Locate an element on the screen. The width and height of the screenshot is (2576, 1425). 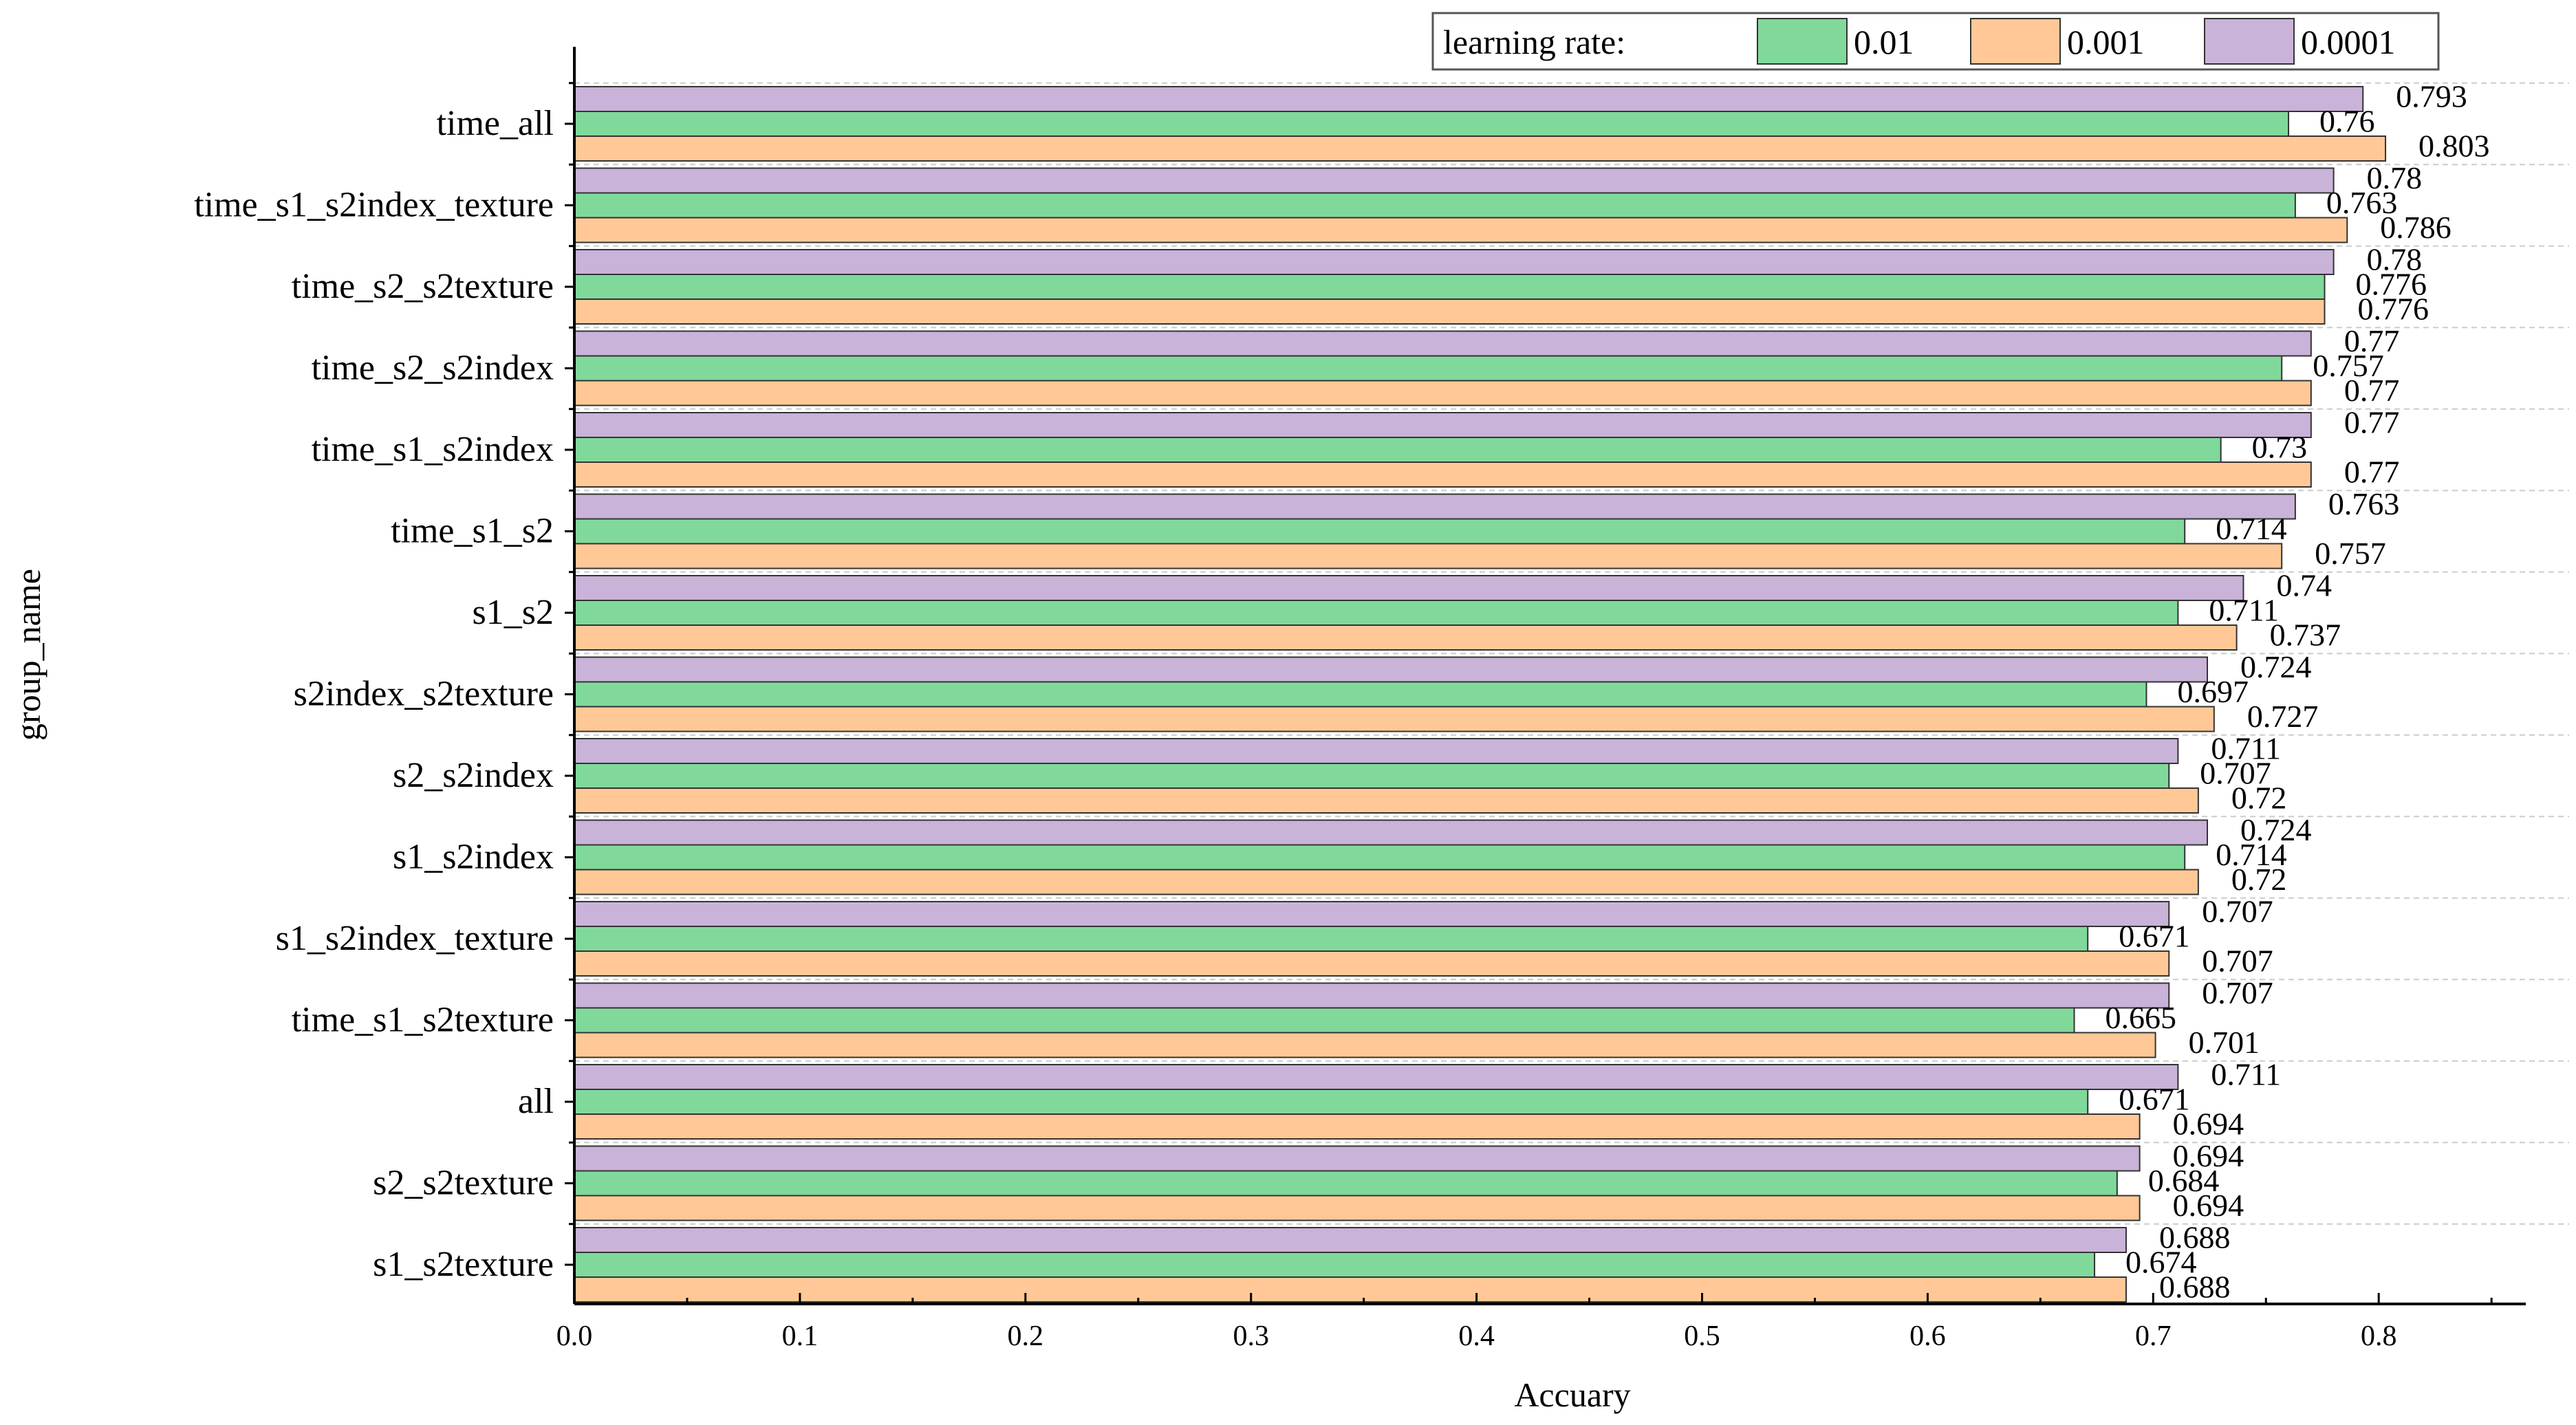
value-label: 0.724 is located at coordinates (2276, 666).